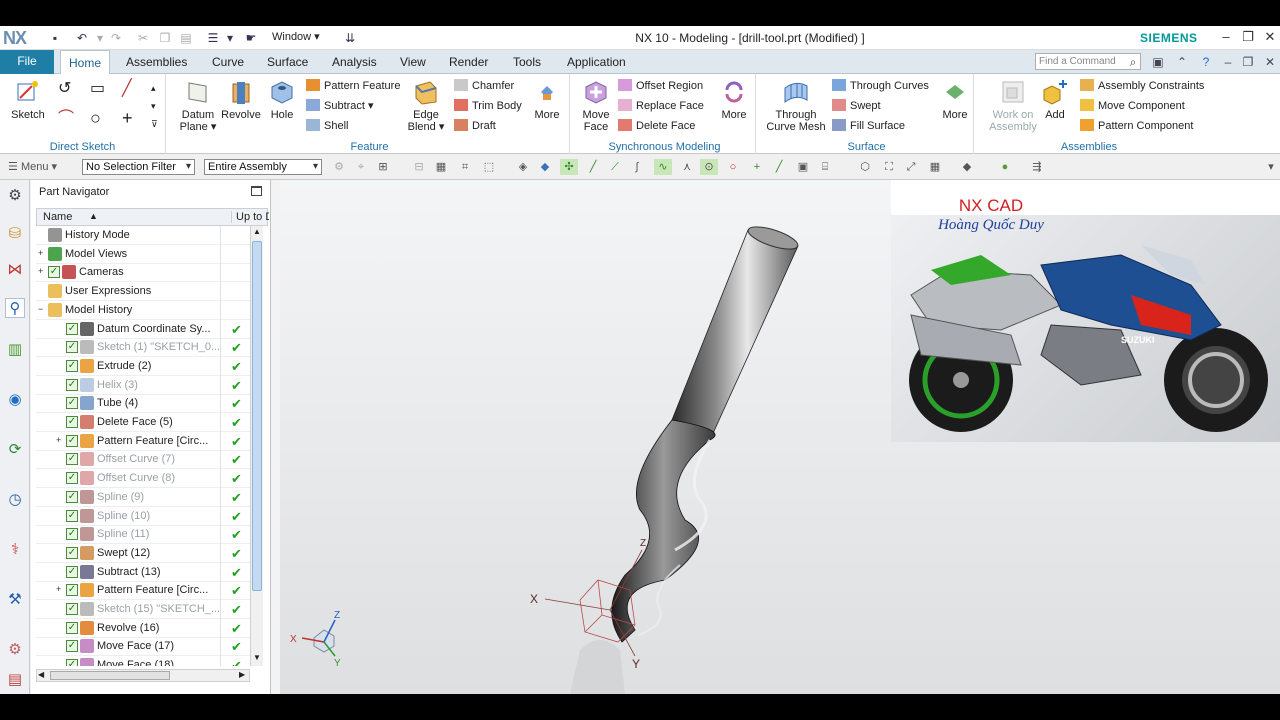  What do you see at coordinates (1005, 167) in the screenshot?
I see `lighting-icon: ●` at bounding box center [1005, 167].